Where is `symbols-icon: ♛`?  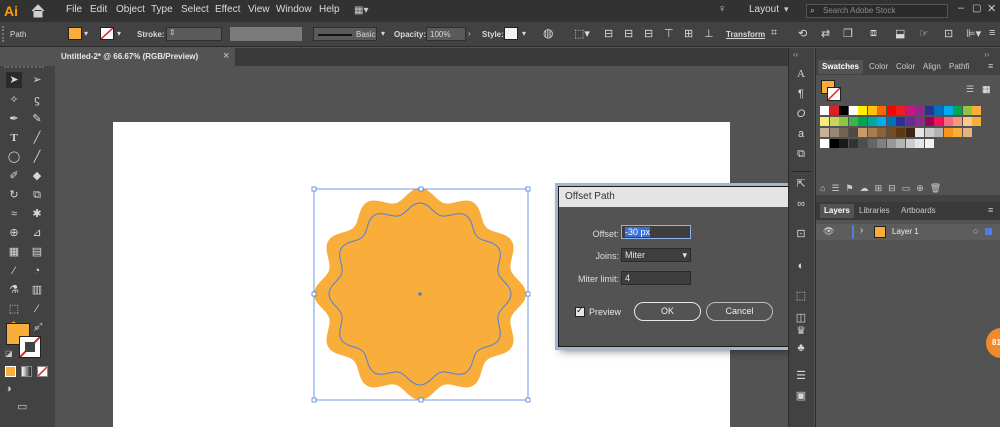
symbols-icon: ♛ is located at coordinates (801, 331).